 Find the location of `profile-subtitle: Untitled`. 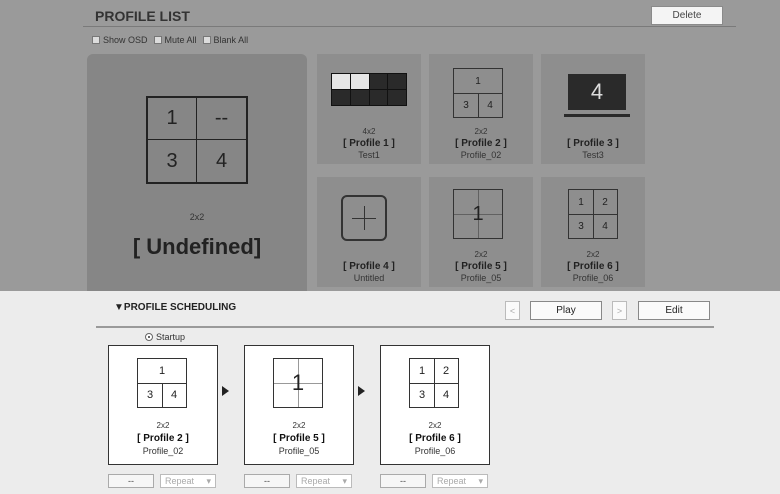

profile-subtitle: Untitled is located at coordinates (369, 278).